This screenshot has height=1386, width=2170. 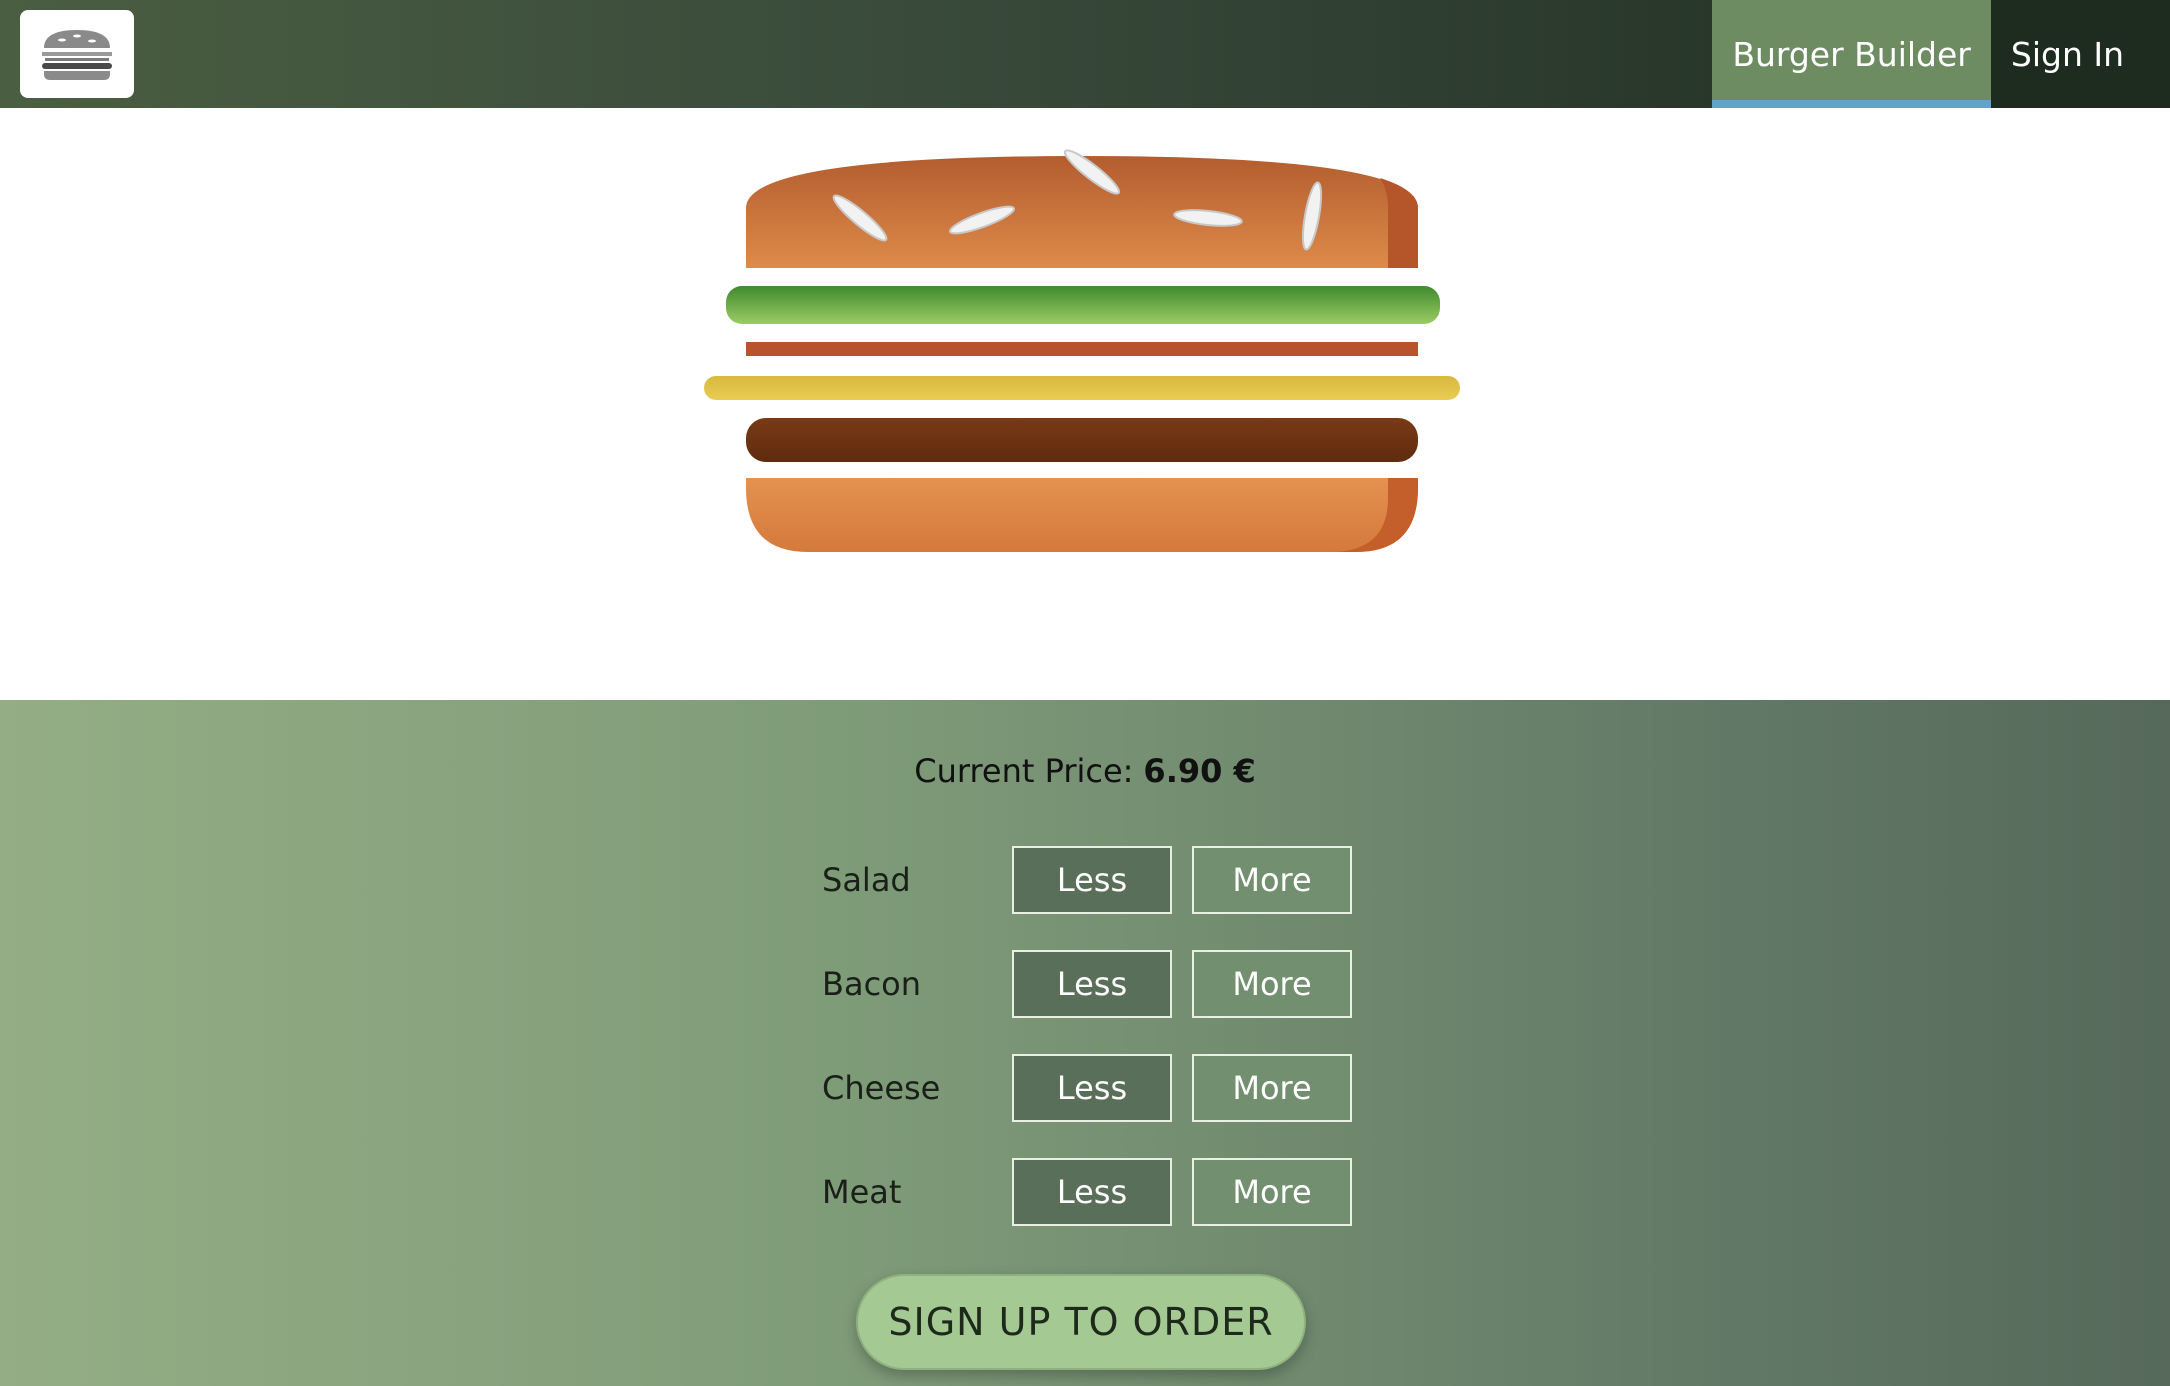 What do you see at coordinates (1081, 1322) in the screenshot?
I see `sign-up-to-order-button: SIGN UP TO ORDER` at bounding box center [1081, 1322].